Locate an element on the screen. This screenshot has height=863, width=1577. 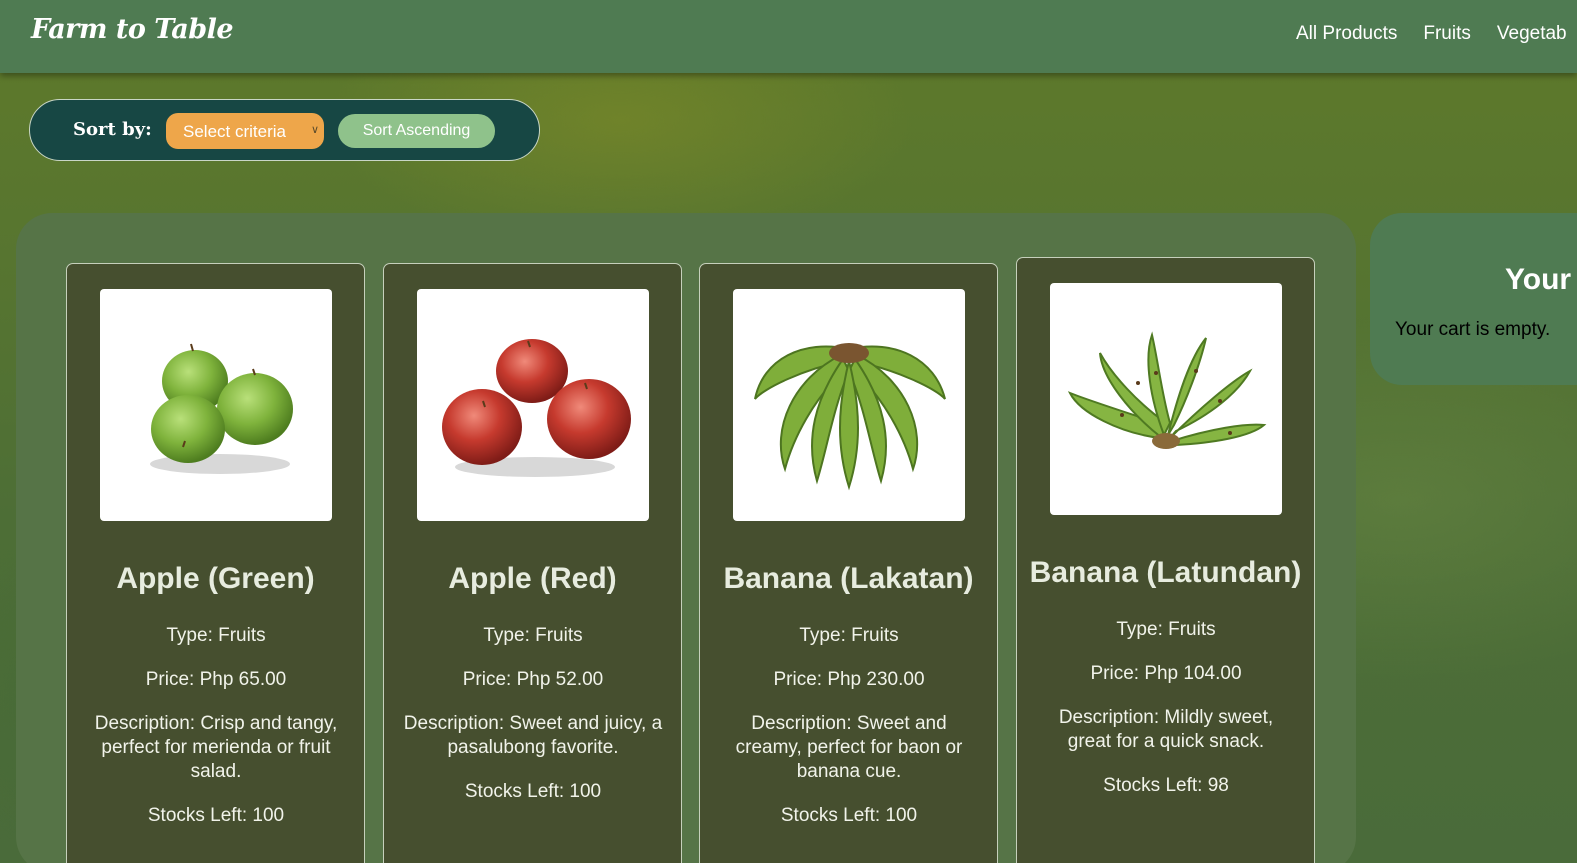
cart-title: Your is located at coordinates (1538, 279).